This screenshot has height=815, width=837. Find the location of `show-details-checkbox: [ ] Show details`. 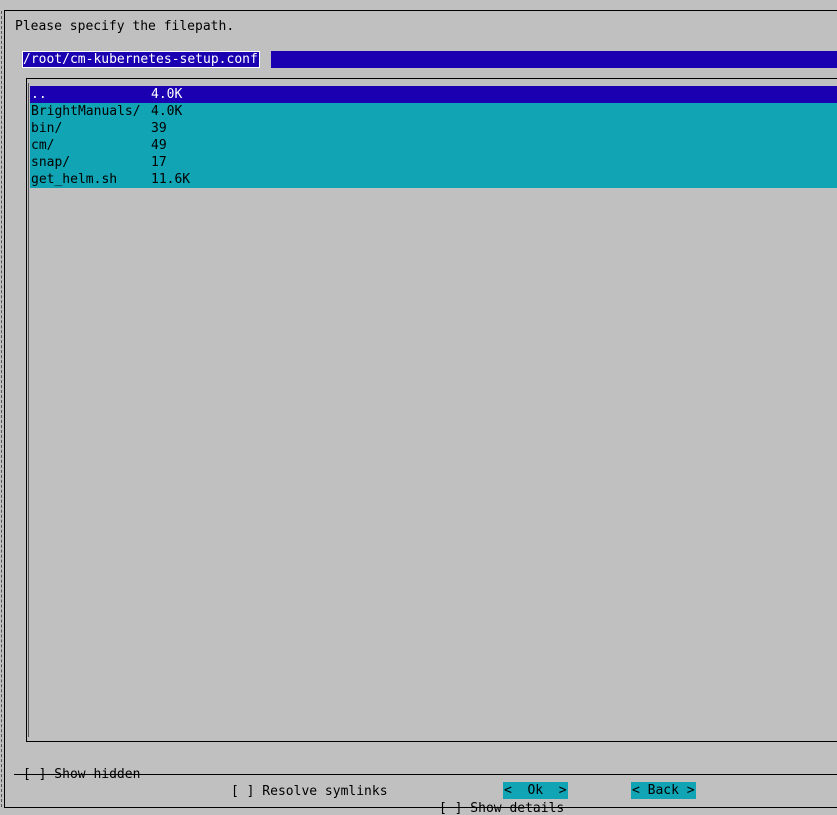

show-details-checkbox: [ ] Show details is located at coordinates (501, 807).